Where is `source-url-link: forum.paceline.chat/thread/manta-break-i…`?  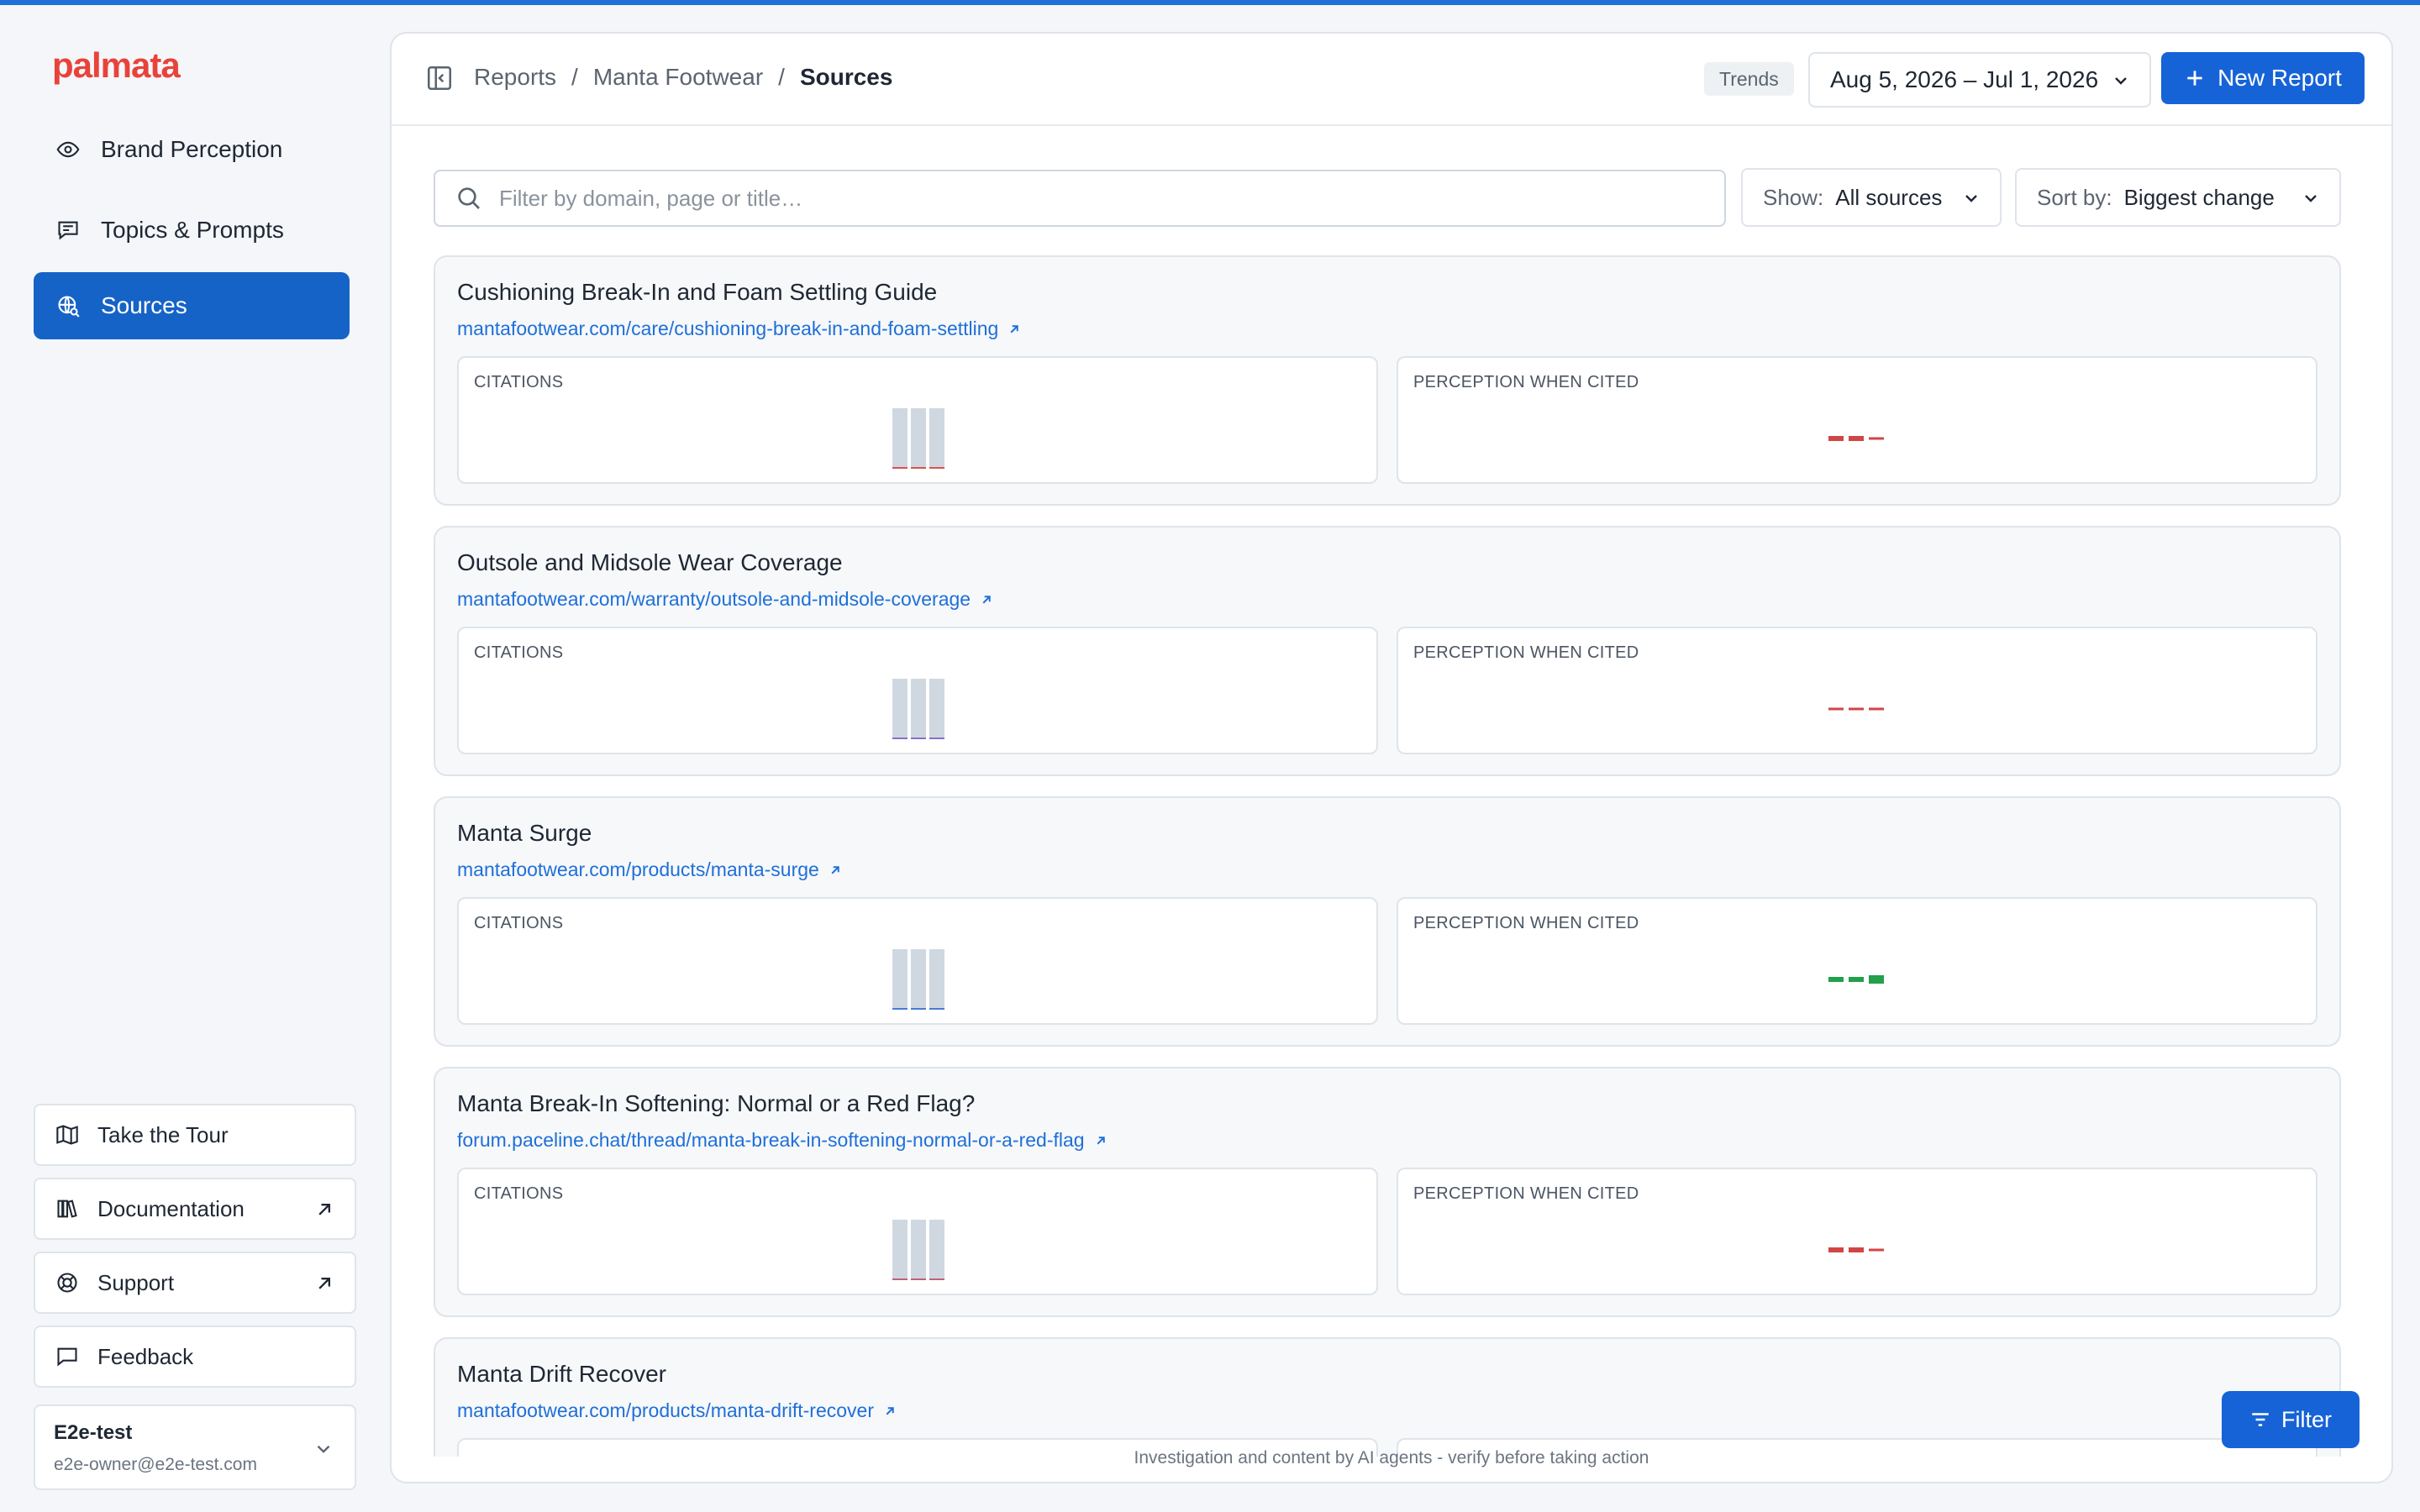
source-url-link: forum.paceline.chat/thread/manta-break-i… is located at coordinates (782, 1140).